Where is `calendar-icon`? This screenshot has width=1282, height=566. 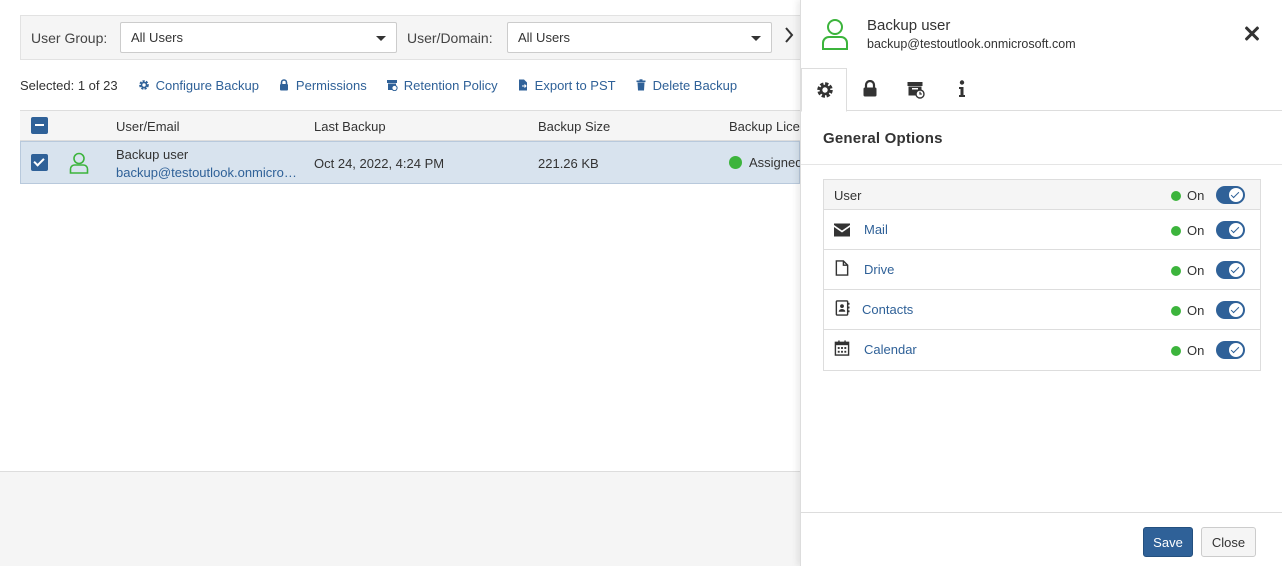
calendar-icon is located at coordinates (842, 348).